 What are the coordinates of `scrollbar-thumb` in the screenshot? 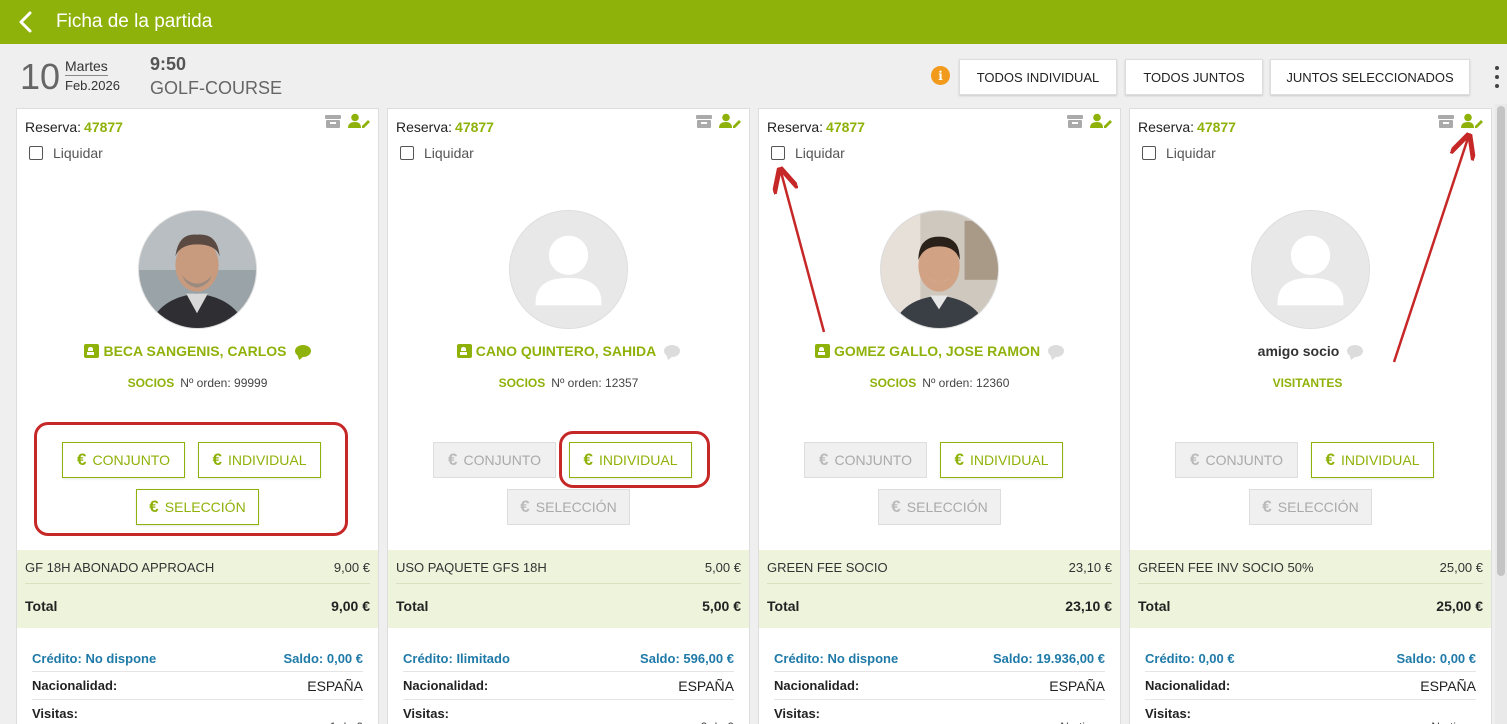 It's located at (1501, 341).